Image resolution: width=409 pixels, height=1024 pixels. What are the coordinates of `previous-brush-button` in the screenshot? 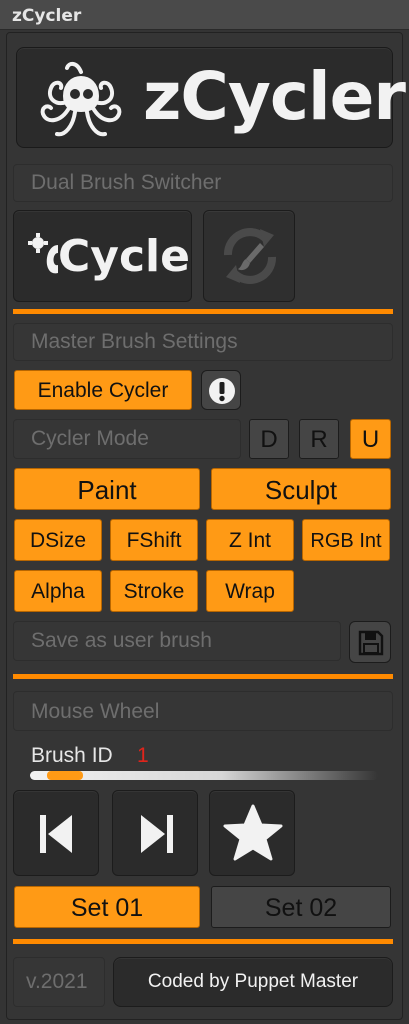 It's located at (56, 833).